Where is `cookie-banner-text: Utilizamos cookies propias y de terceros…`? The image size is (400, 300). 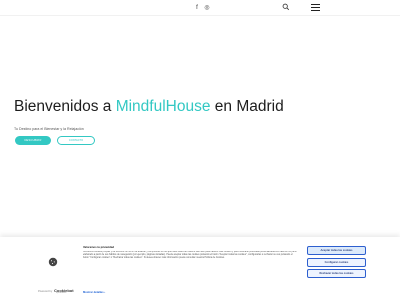
cookie-banner-text: Utilizamos cookies propias y de terceros… is located at coordinates (190, 255).